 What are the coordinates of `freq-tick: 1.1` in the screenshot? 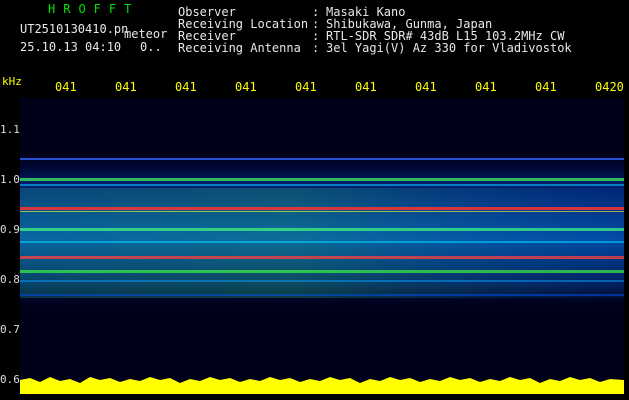 It's located at (10, 129).